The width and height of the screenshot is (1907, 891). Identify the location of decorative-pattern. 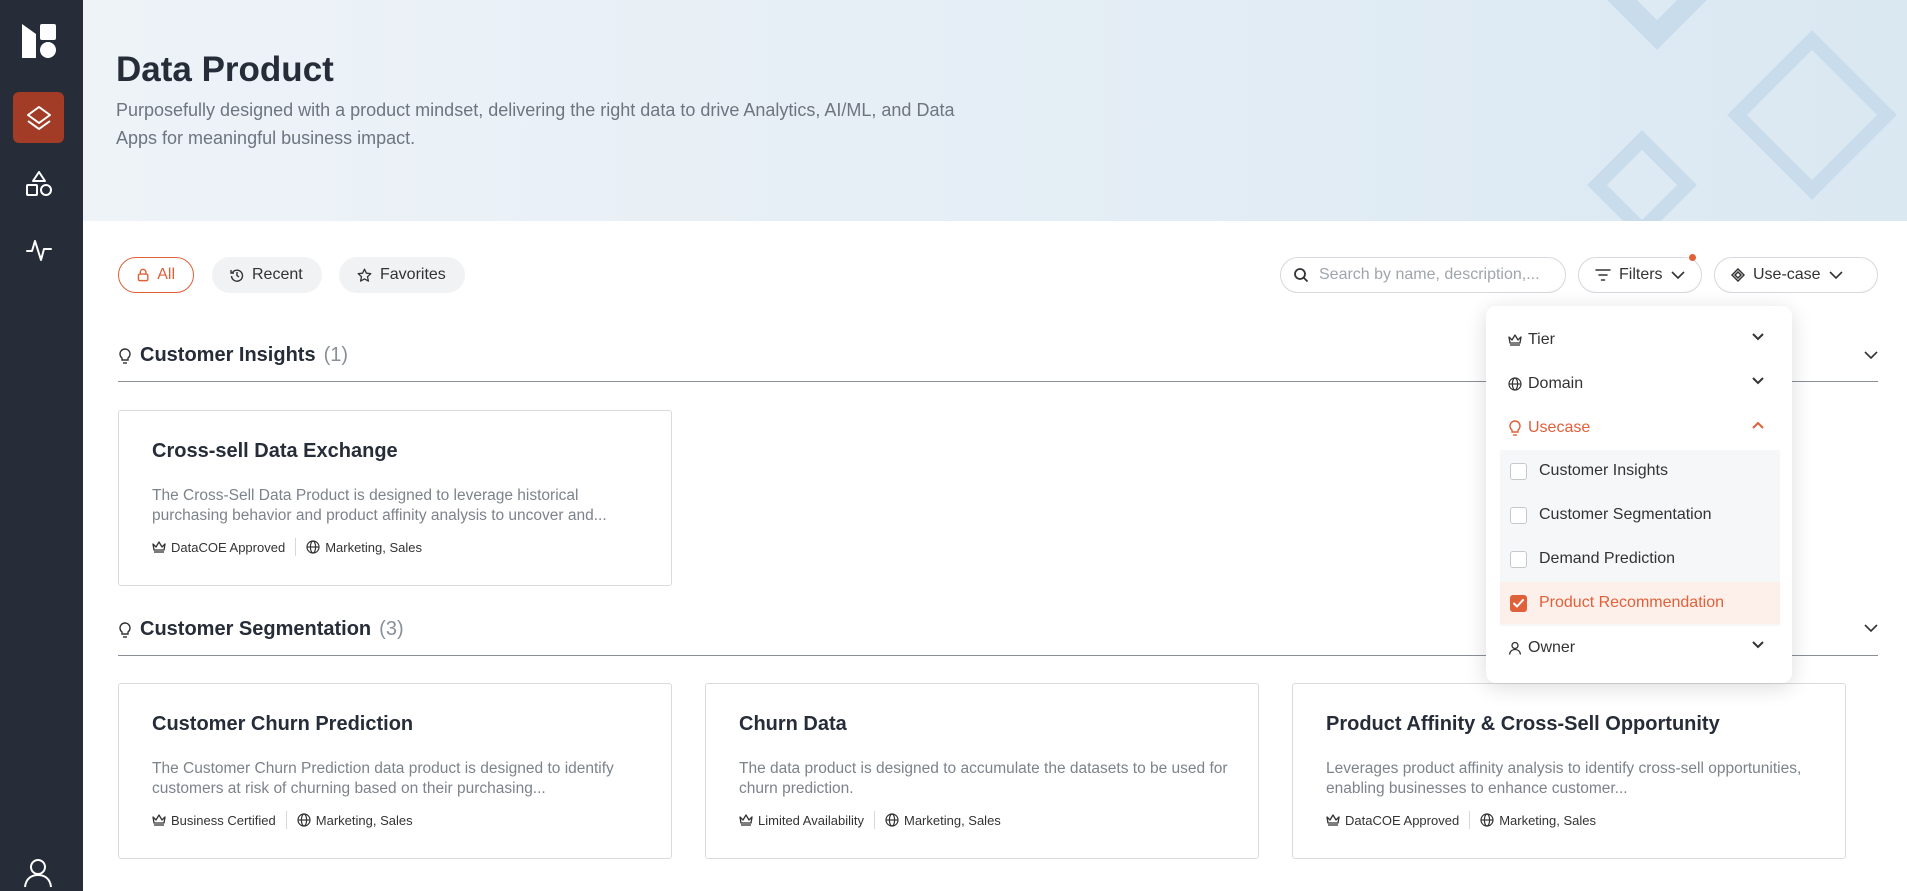
(1742, 110).